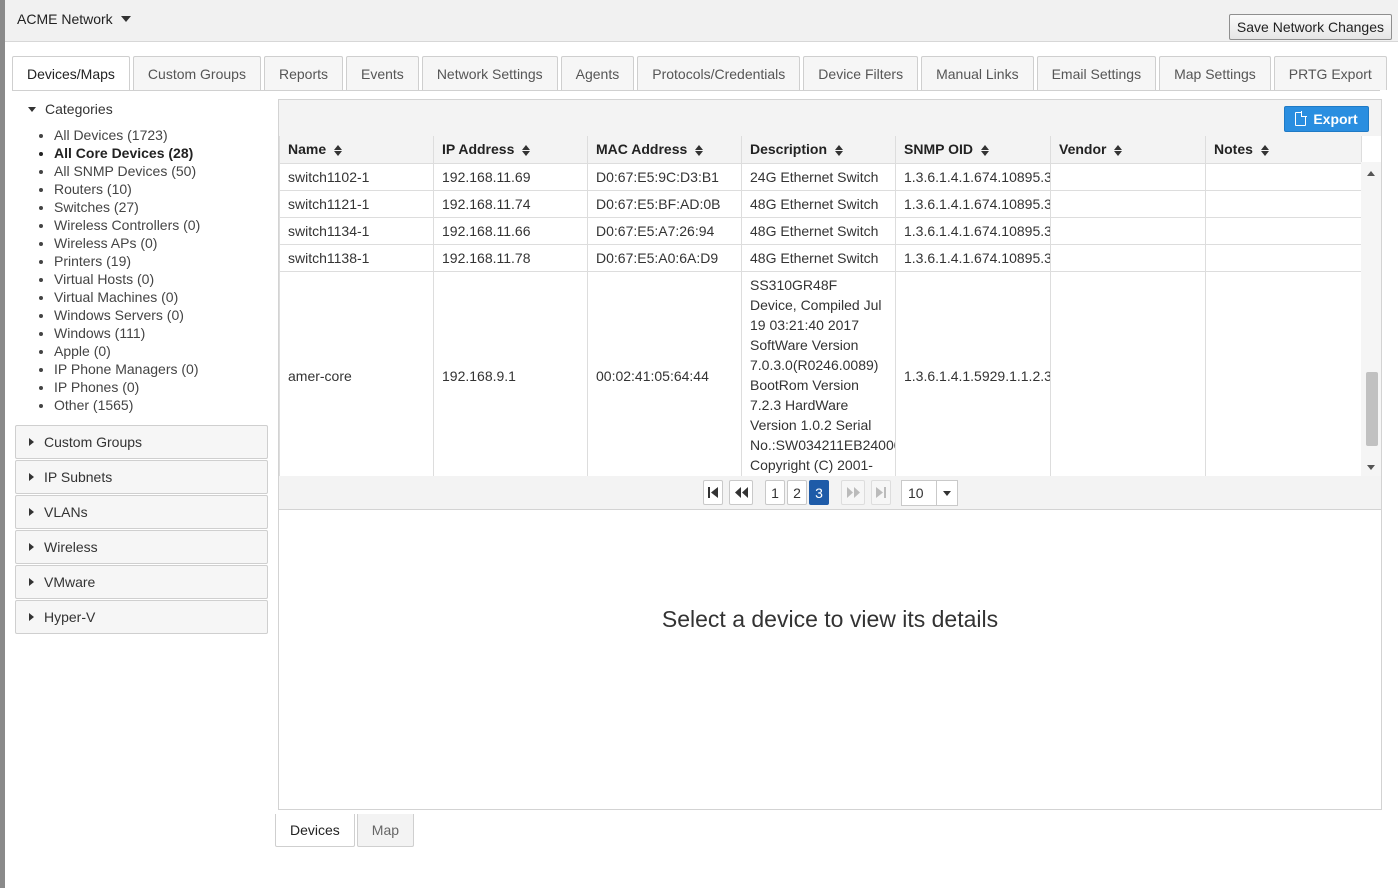 Image resolution: width=1398 pixels, height=888 pixels. Describe the element at coordinates (161, 243) in the screenshot. I see `category-item: Wireless APs (0)` at that location.